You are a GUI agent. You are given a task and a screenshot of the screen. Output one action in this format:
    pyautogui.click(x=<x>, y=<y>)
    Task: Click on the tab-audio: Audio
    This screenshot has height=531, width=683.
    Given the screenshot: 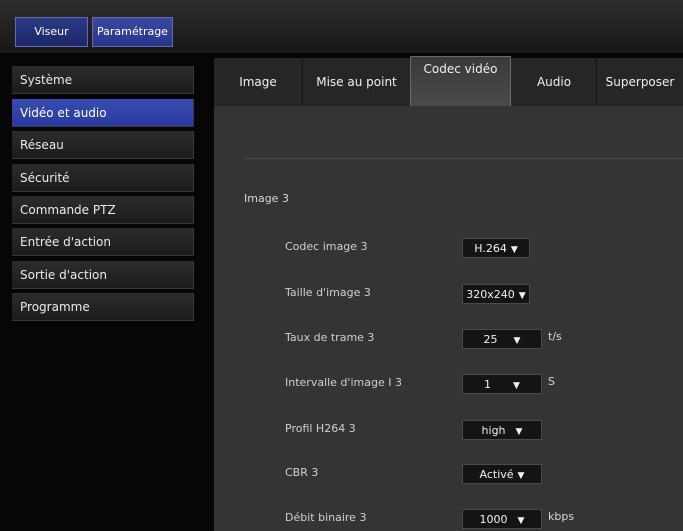 What is the action you would take?
    pyautogui.click(x=554, y=82)
    